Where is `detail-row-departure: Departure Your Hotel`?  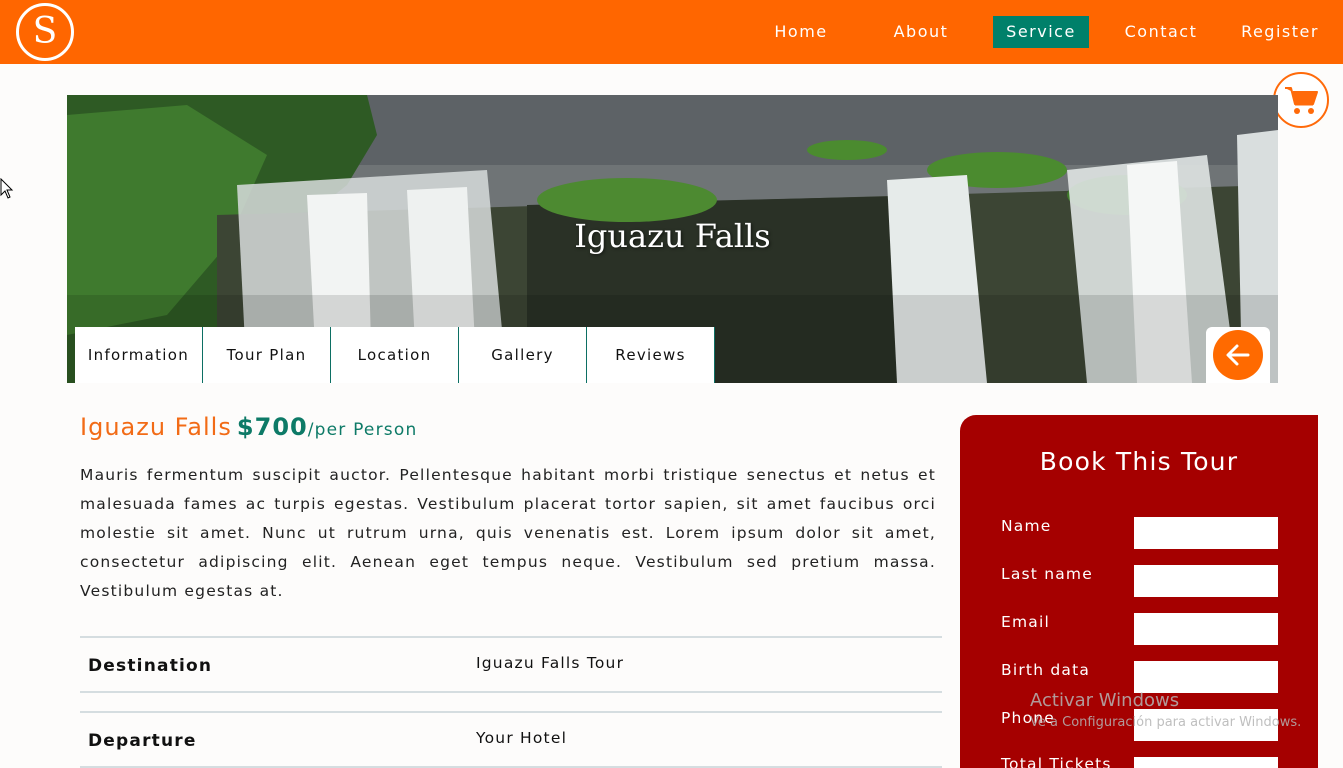 detail-row-departure: Departure Your Hotel is located at coordinates (511, 739).